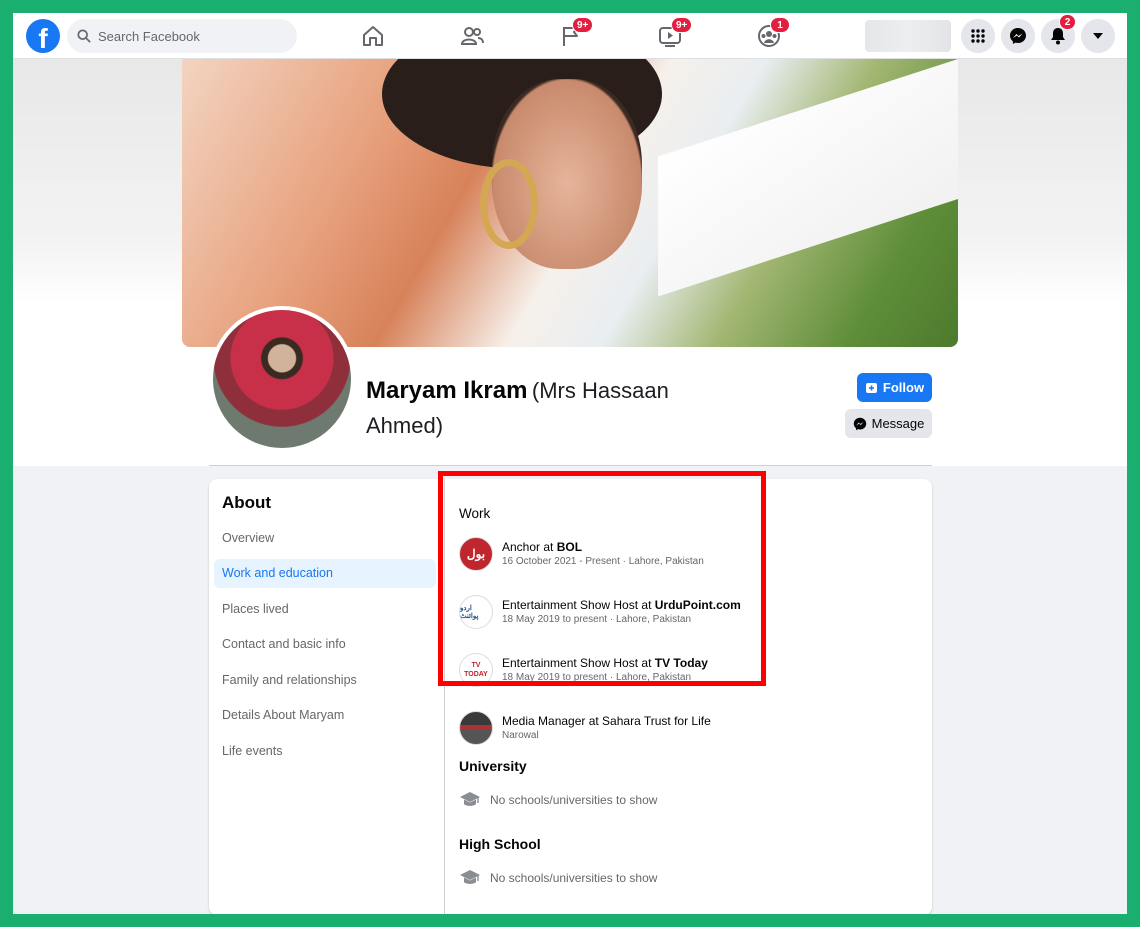 Image resolution: width=1140 pixels, height=927 pixels. What do you see at coordinates (325, 538) in the screenshot?
I see `sidebar-item-overview: Overview` at bounding box center [325, 538].